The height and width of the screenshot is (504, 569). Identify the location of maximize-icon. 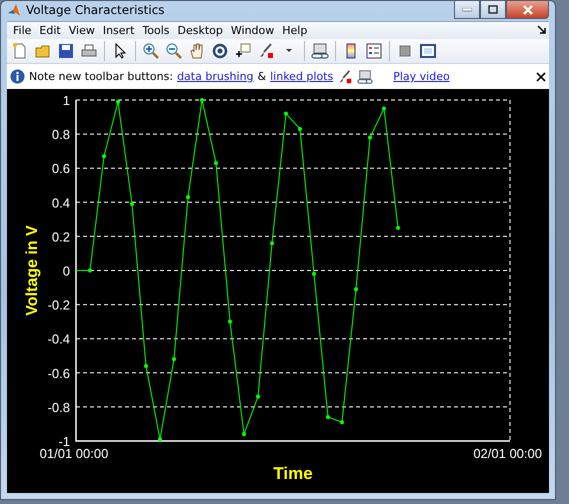
(493, 9).